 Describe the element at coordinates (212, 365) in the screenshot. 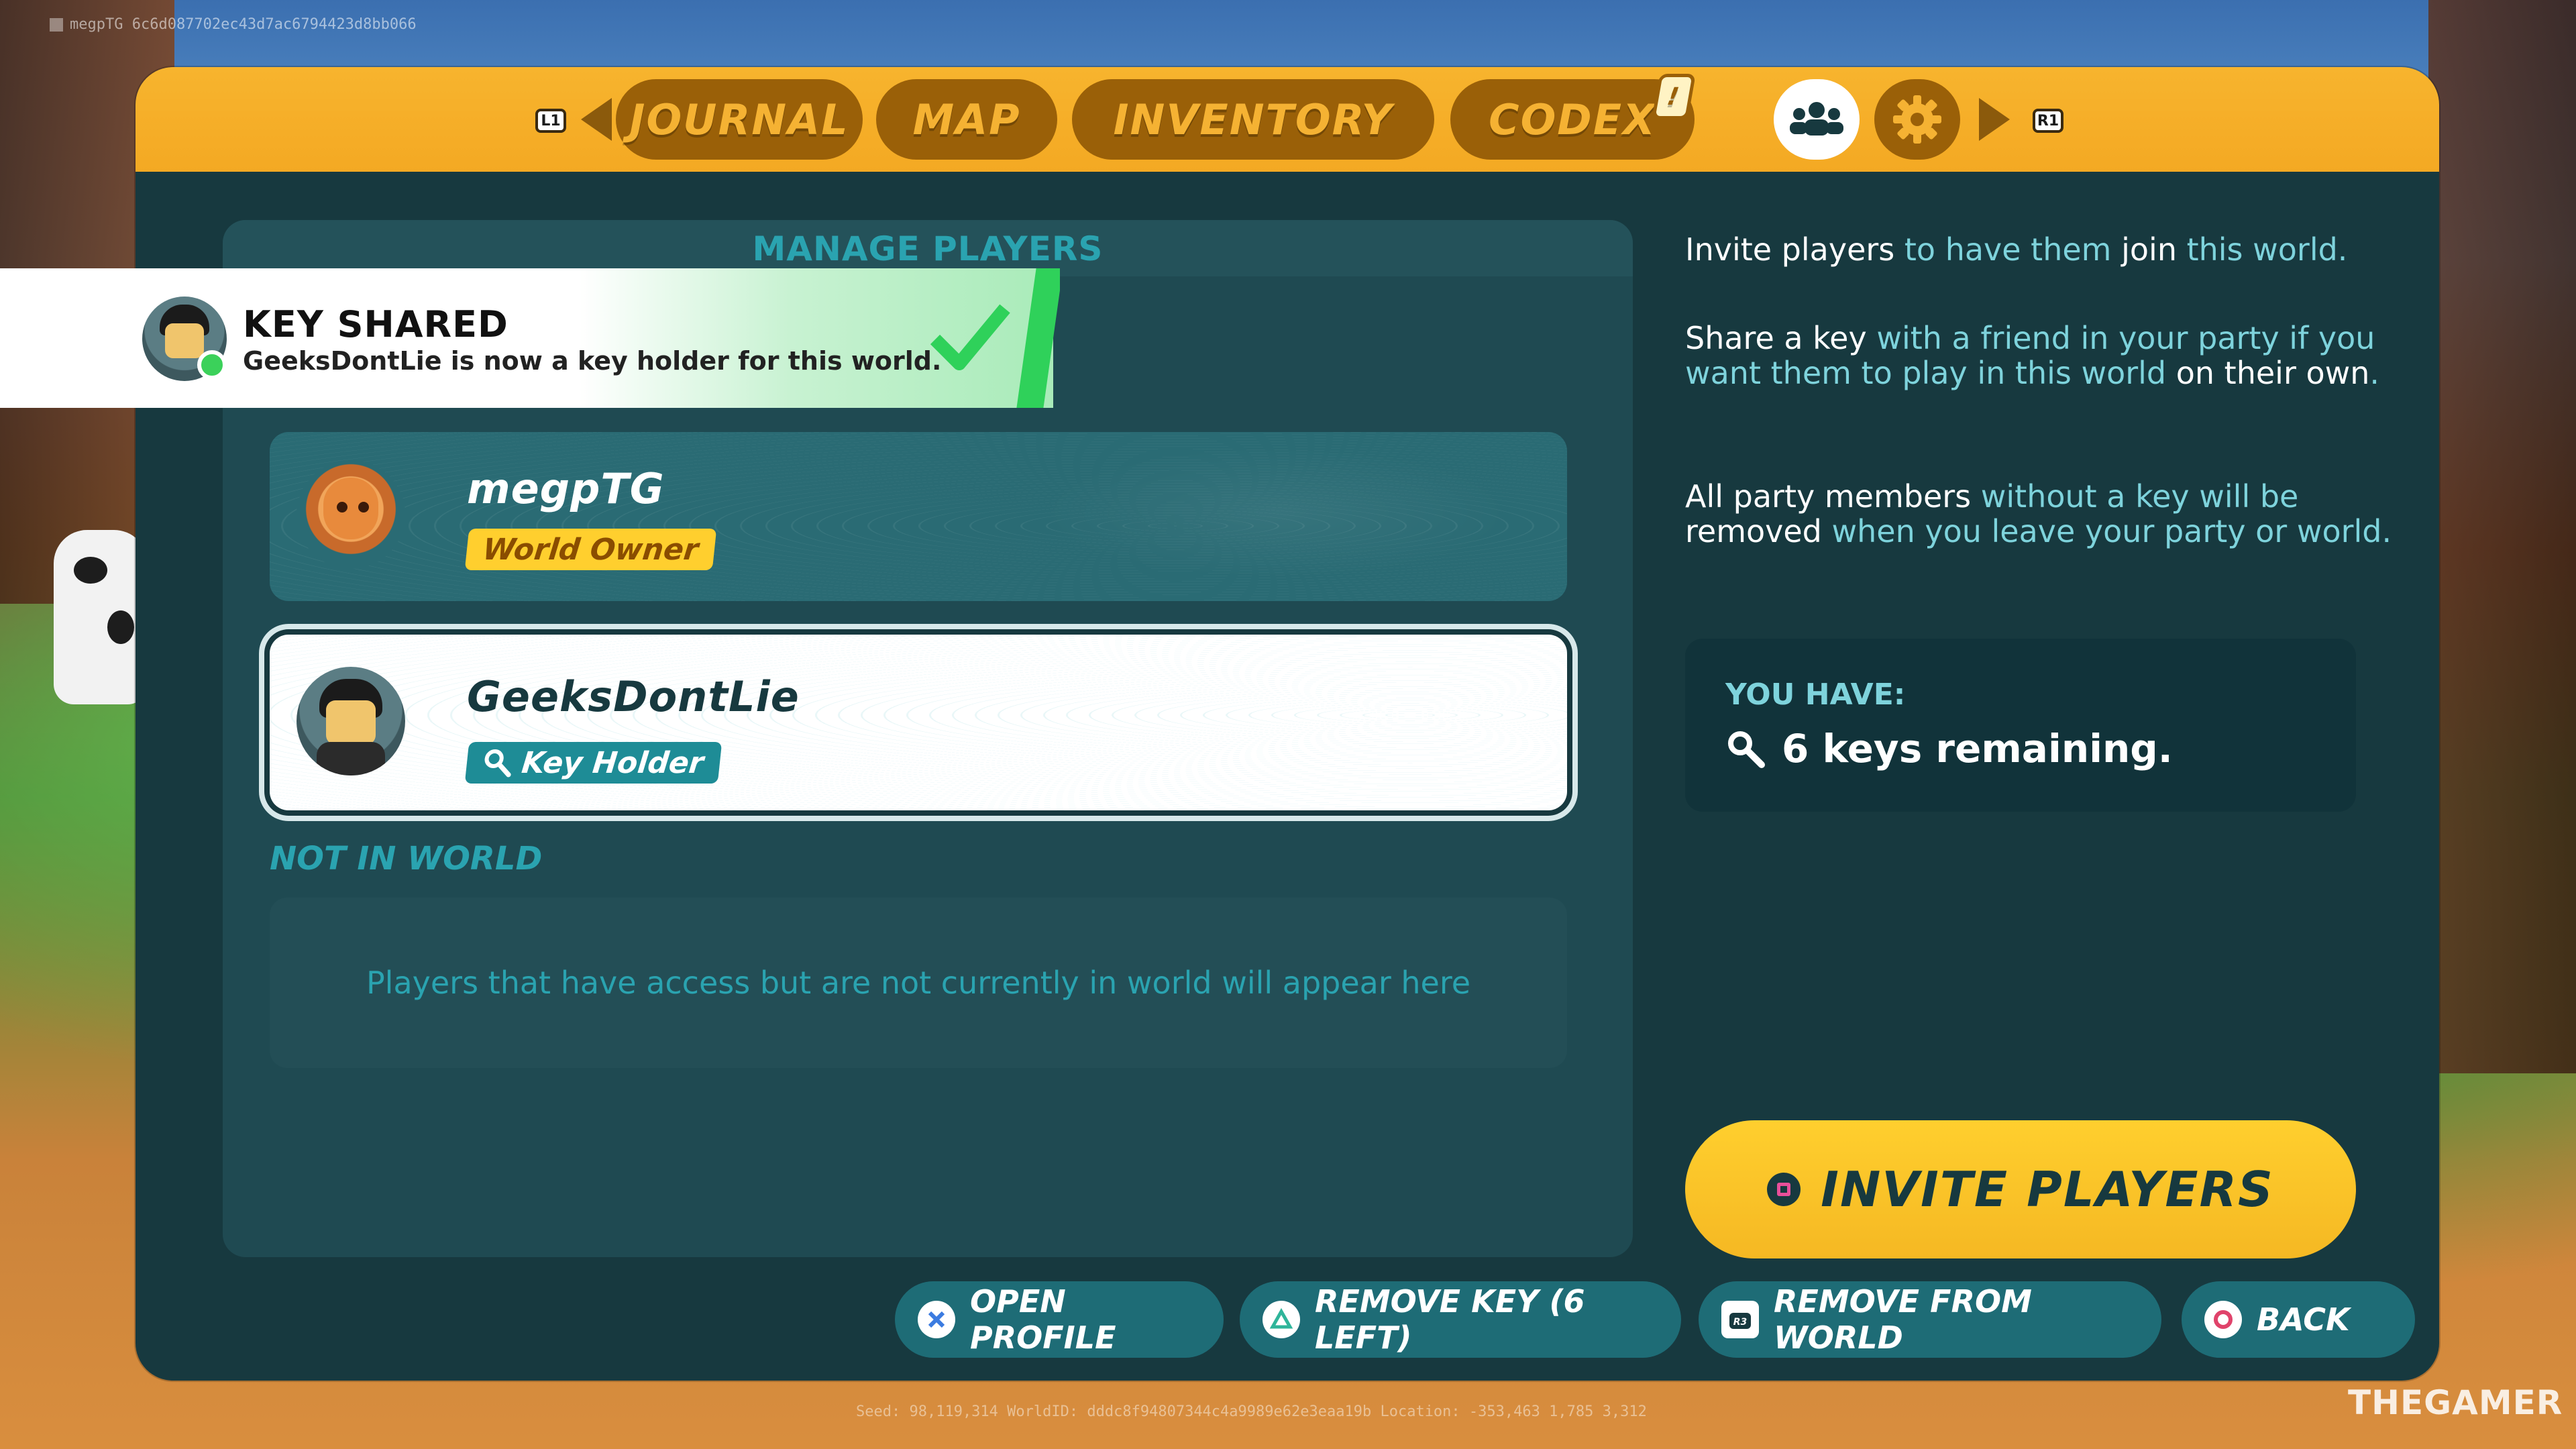

I see `online-status-dot` at that location.